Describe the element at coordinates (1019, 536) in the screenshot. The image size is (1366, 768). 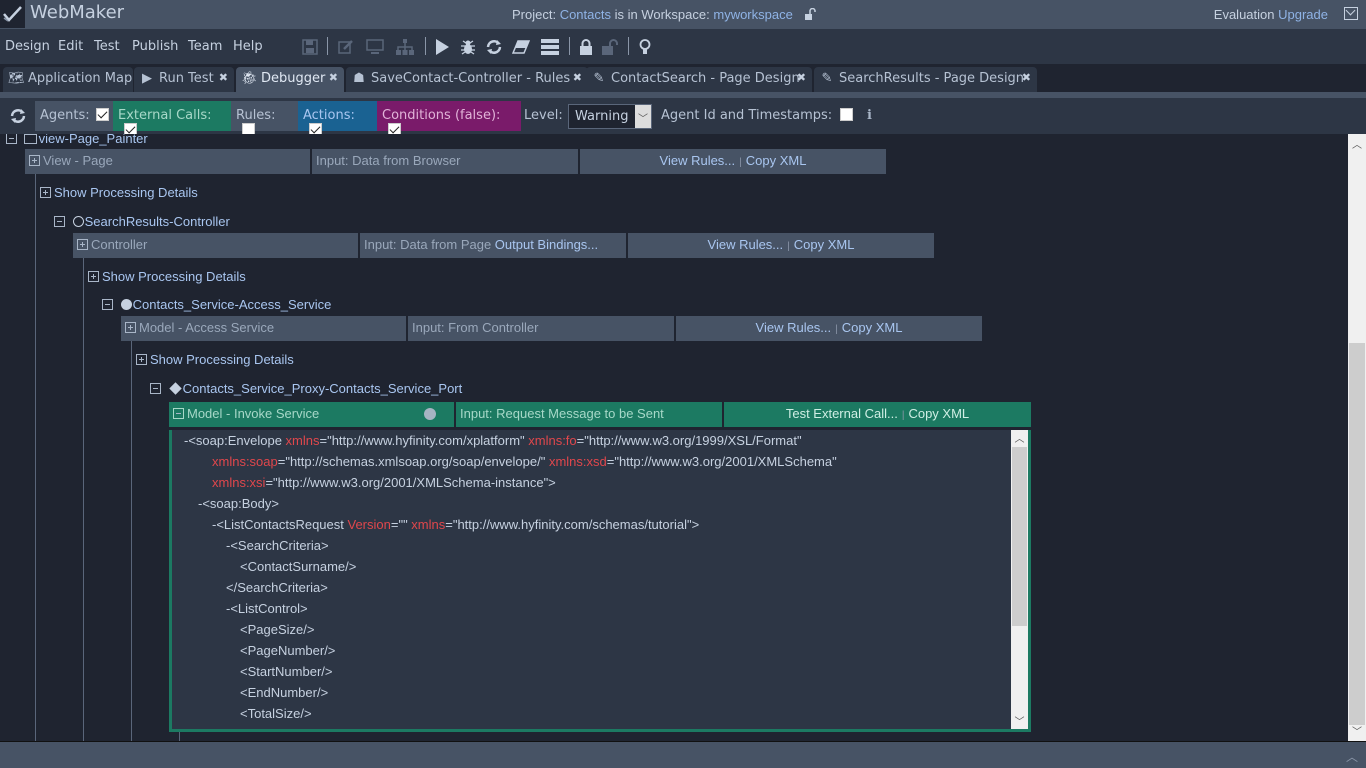
I see `xml-scroll-thumb` at that location.